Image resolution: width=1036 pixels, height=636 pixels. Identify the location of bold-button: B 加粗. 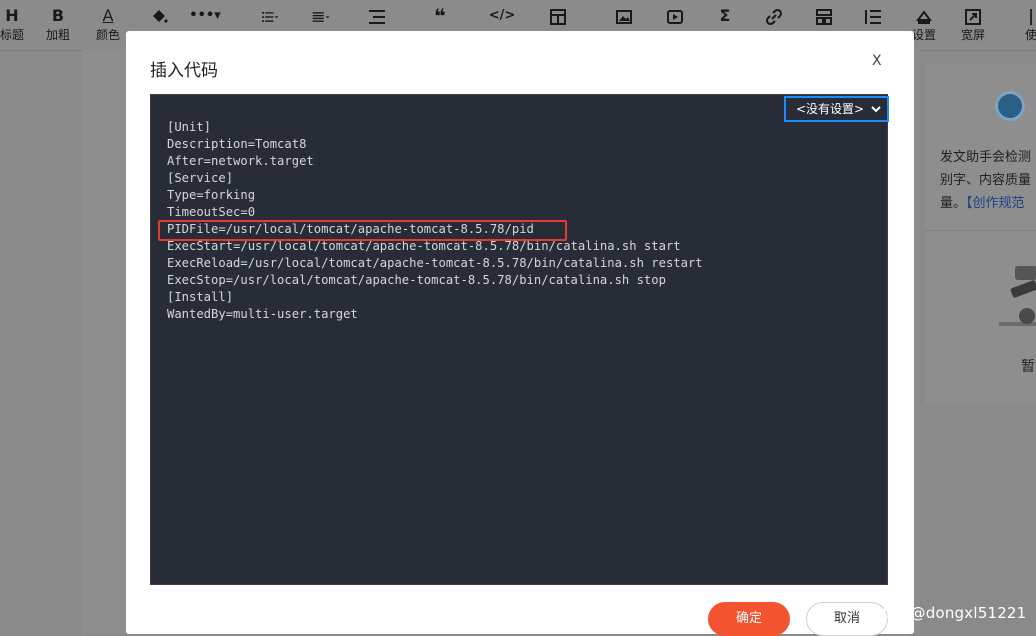
(58, 26).